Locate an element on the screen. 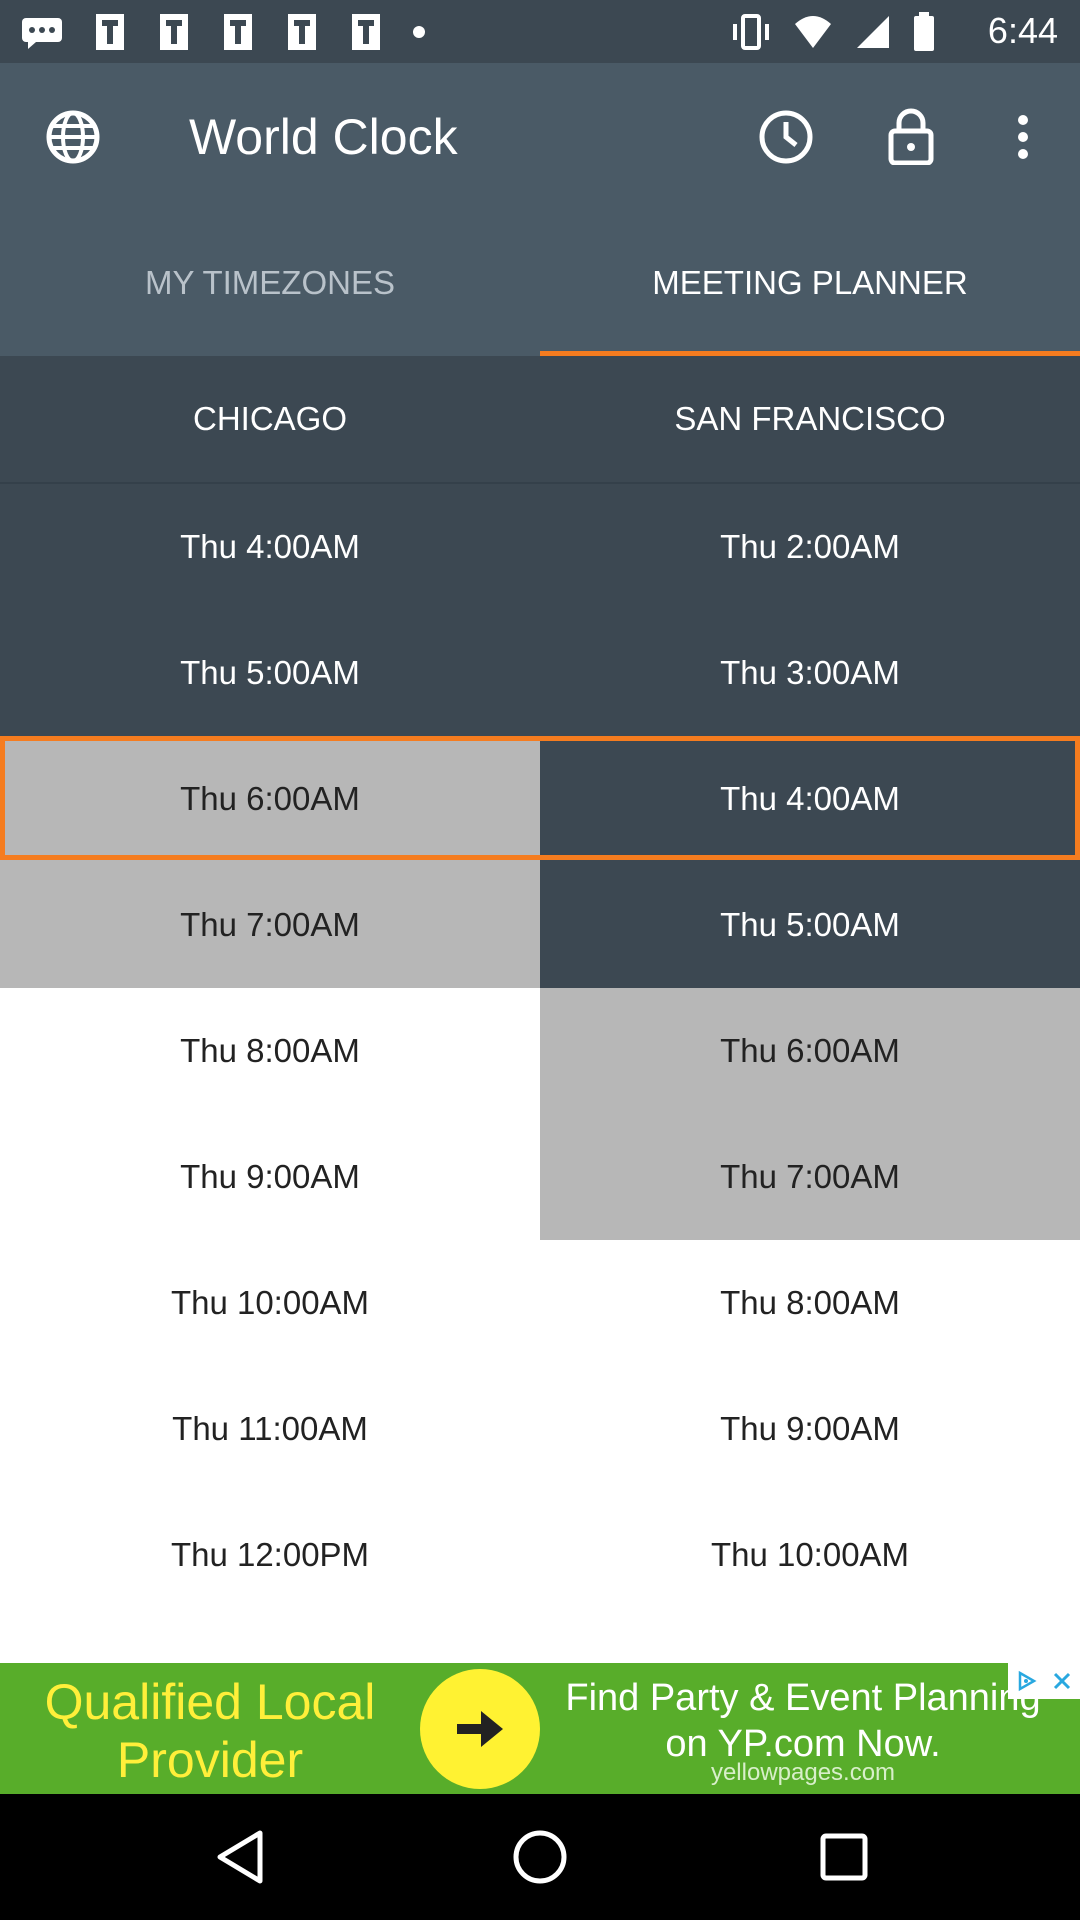 The height and width of the screenshot is (1920, 1080). time-row: Thu 11:00AM Thu 9:00AM is located at coordinates (540, 1429).